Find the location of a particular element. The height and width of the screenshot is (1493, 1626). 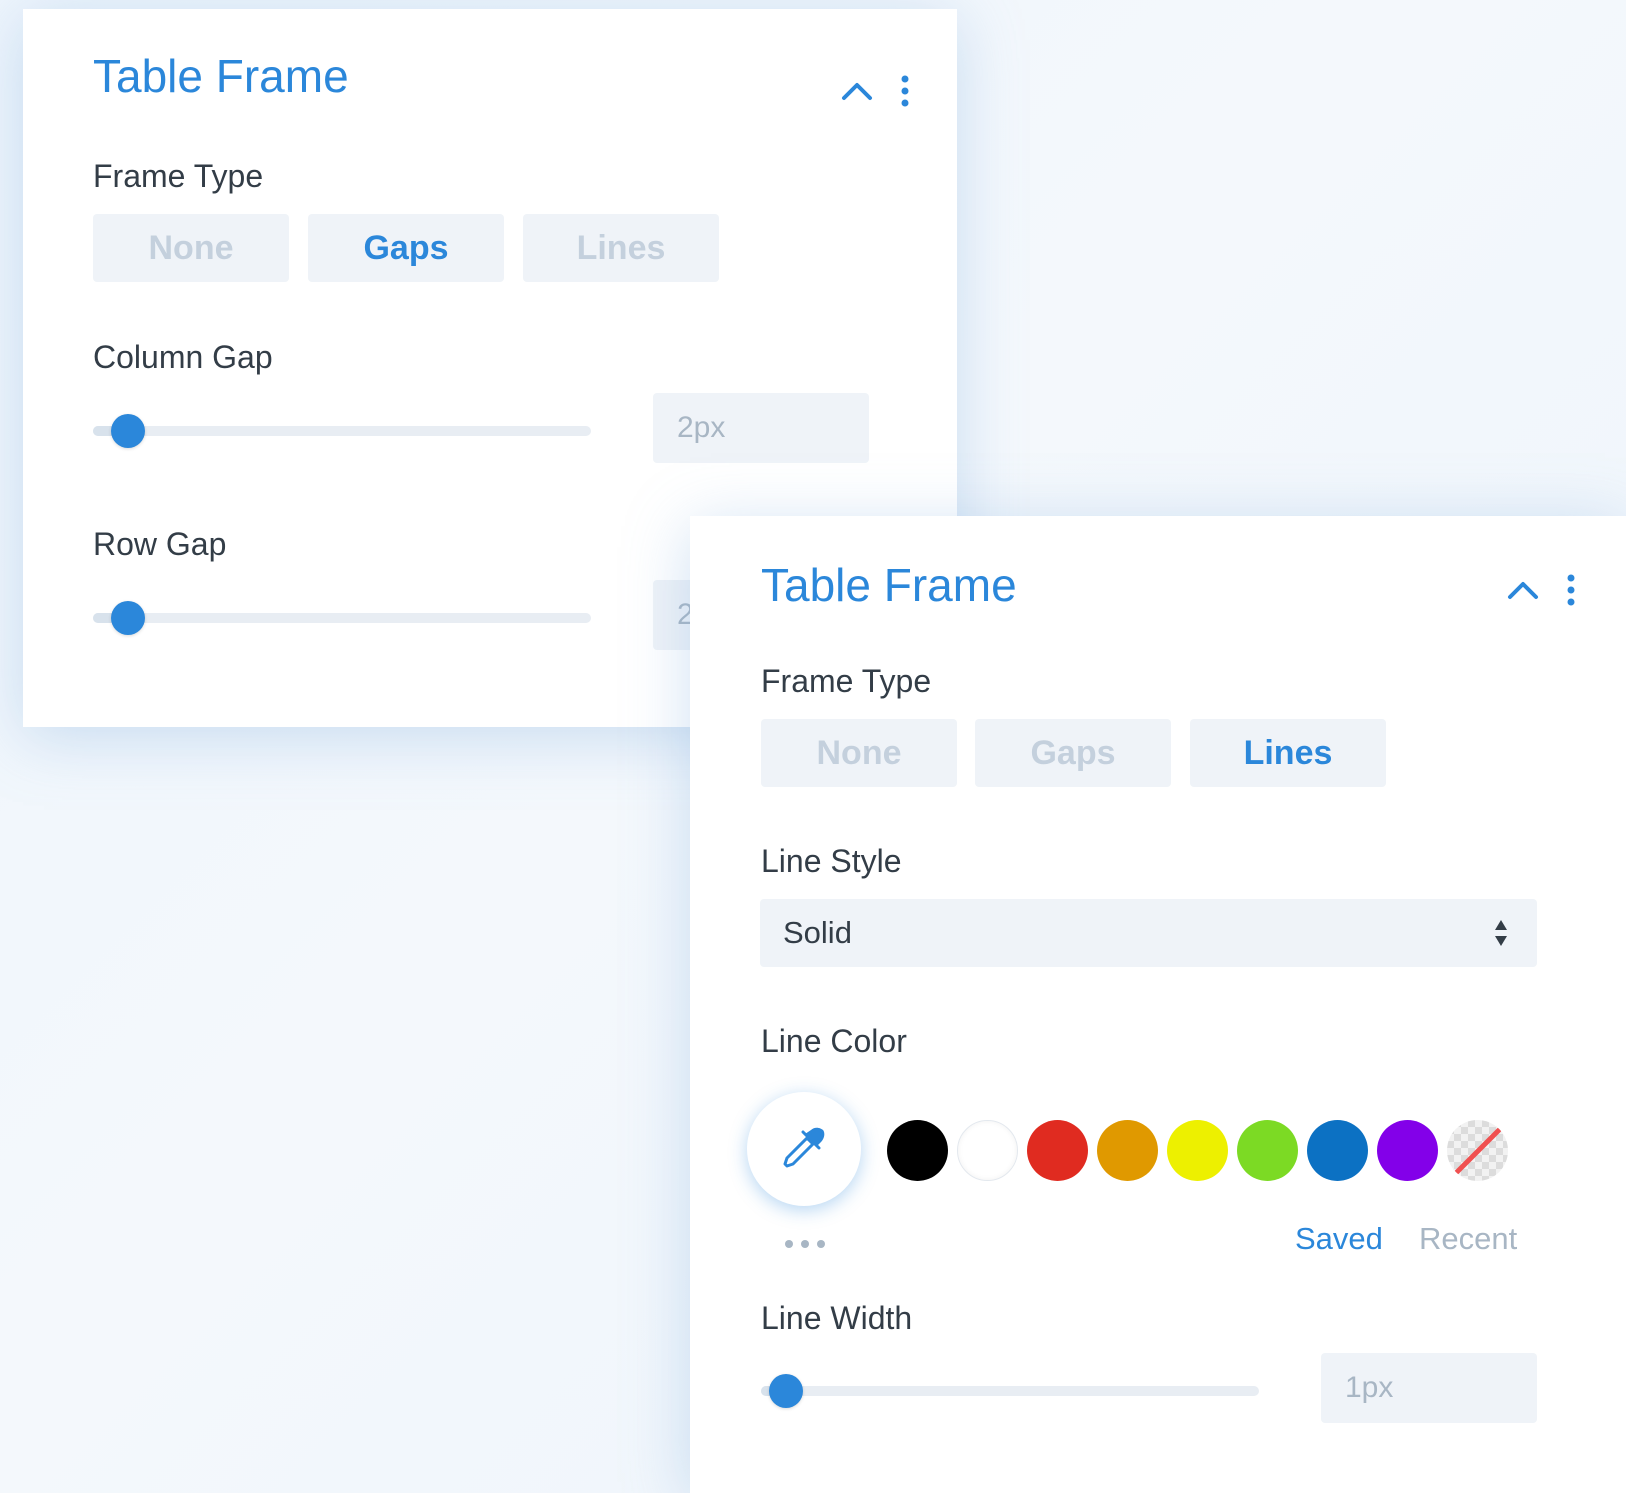

color-swatch-yellow is located at coordinates (1197, 1150).